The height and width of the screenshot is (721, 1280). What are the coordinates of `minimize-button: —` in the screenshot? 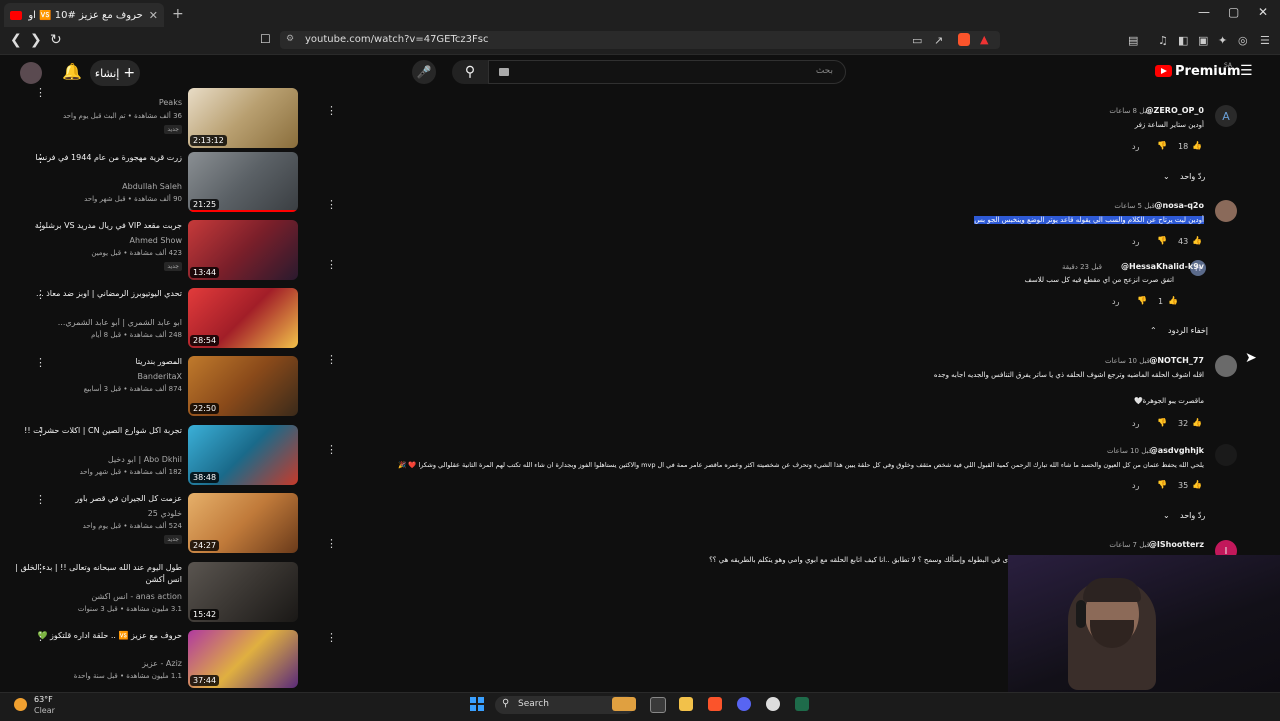 It's located at (1204, 12).